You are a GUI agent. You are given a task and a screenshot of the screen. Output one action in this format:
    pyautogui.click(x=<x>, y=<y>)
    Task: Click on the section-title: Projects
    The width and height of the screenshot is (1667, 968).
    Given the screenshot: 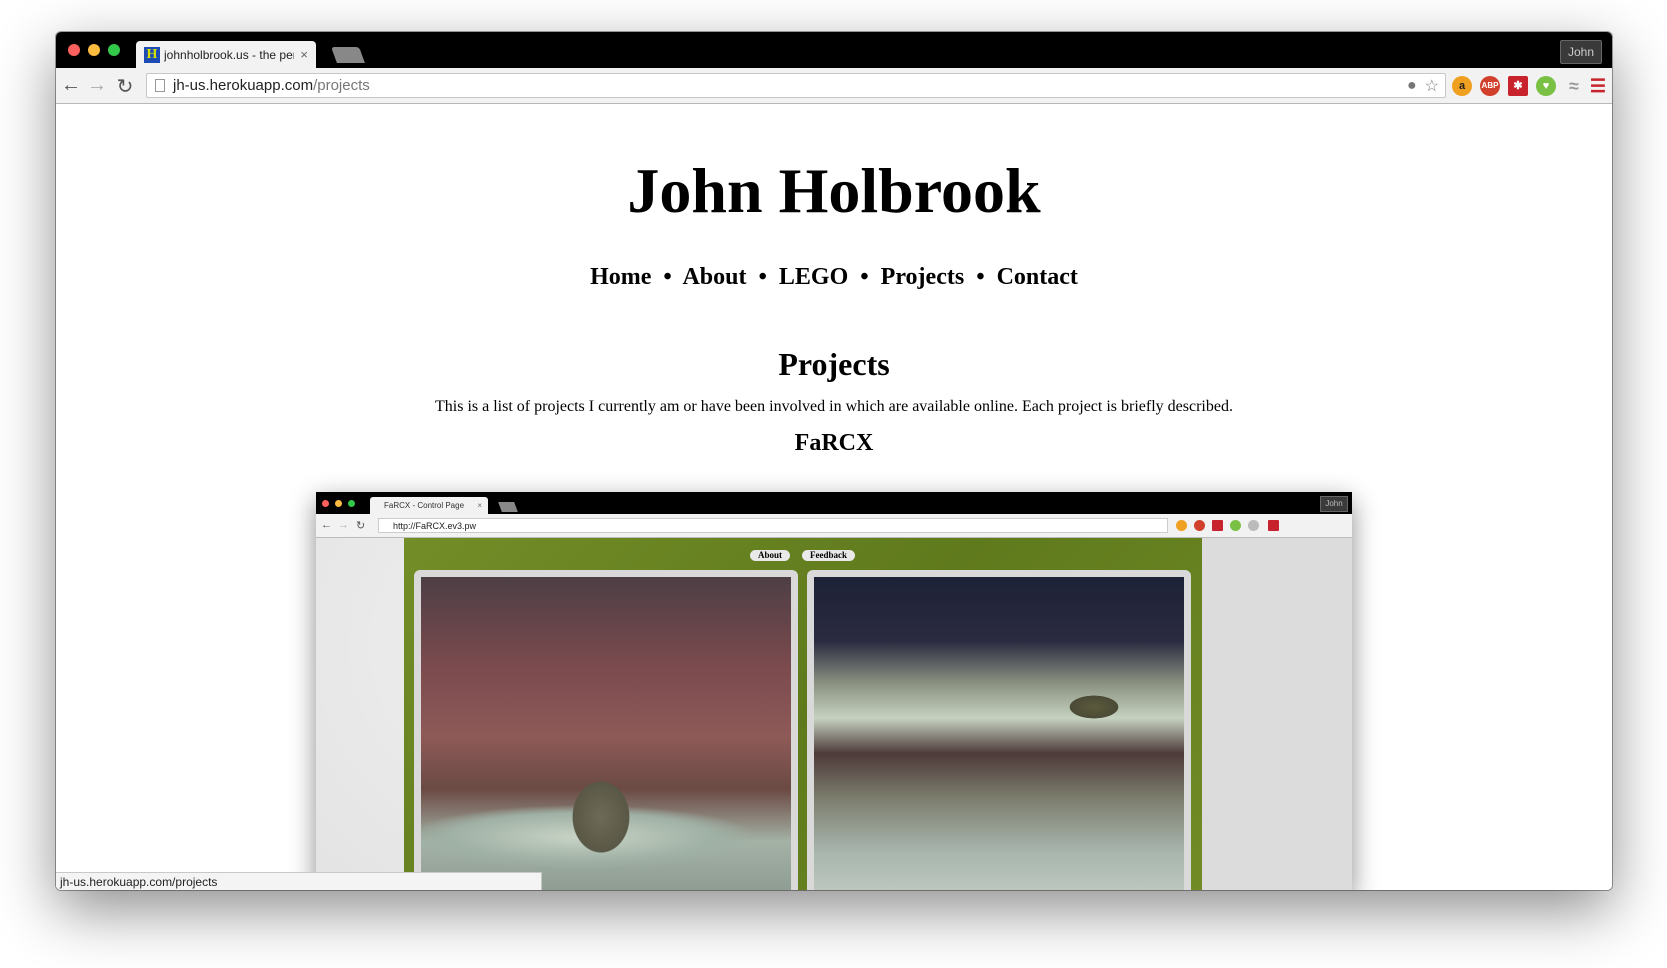 What is the action you would take?
    pyautogui.click(x=834, y=364)
    